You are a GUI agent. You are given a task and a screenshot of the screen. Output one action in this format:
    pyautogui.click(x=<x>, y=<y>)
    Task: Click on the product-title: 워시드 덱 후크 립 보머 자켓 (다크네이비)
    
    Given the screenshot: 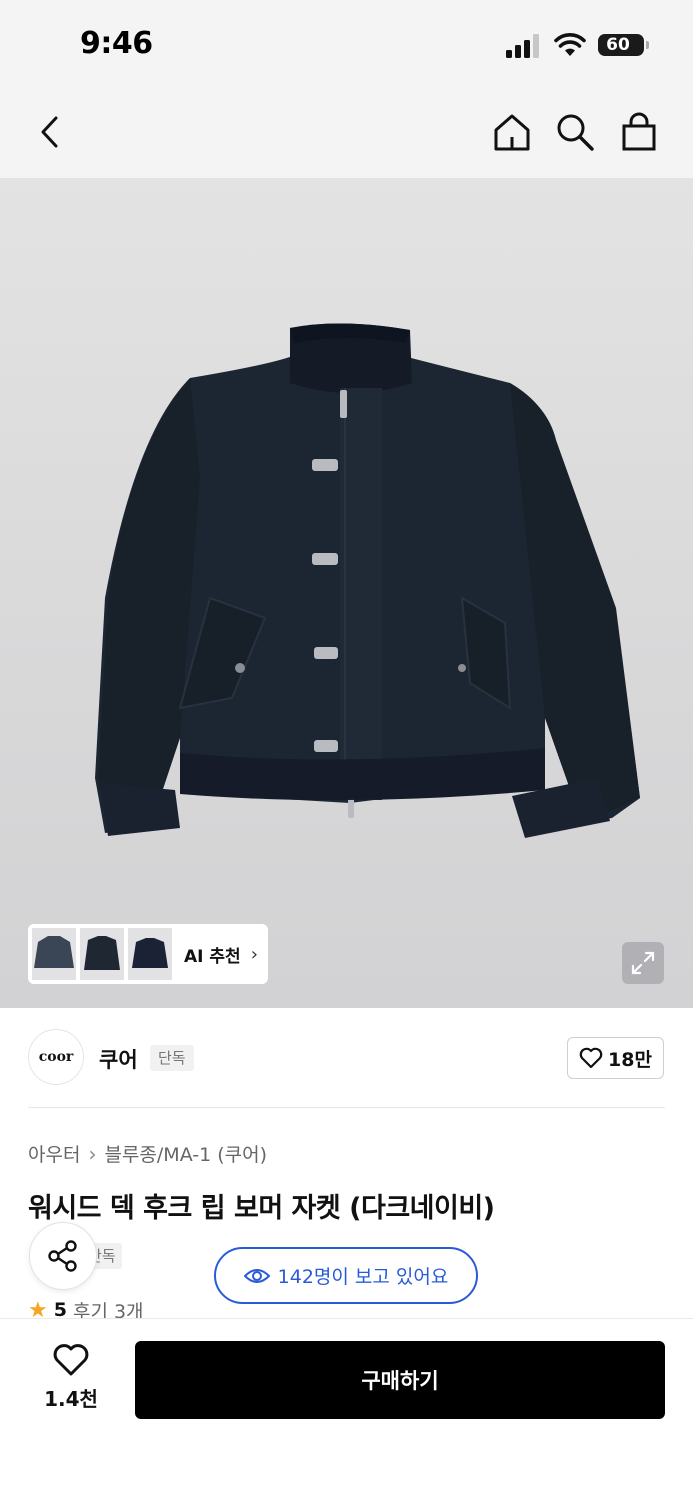 What is the action you would take?
    pyautogui.click(x=261, y=1208)
    